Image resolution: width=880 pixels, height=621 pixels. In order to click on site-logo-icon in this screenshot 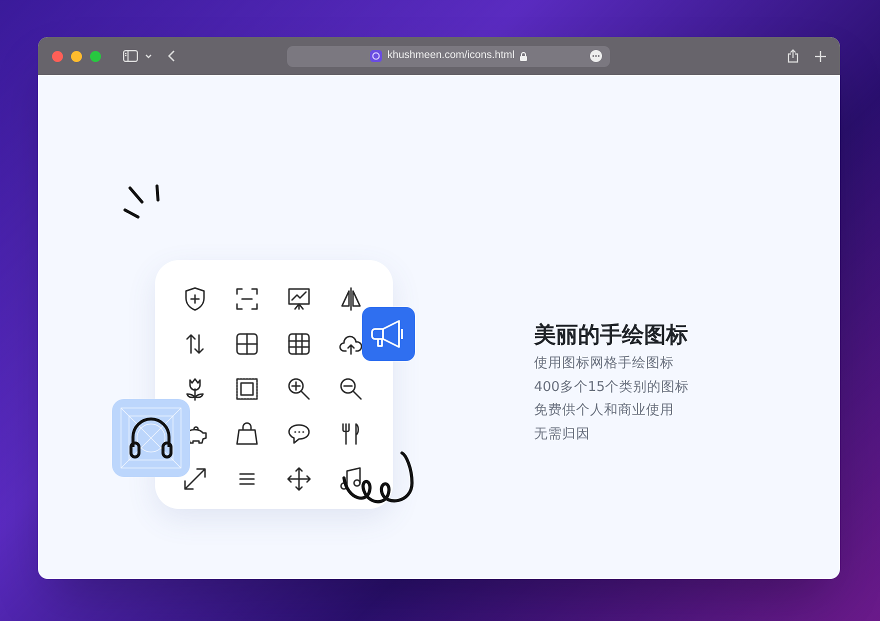, I will do `click(376, 56)`.